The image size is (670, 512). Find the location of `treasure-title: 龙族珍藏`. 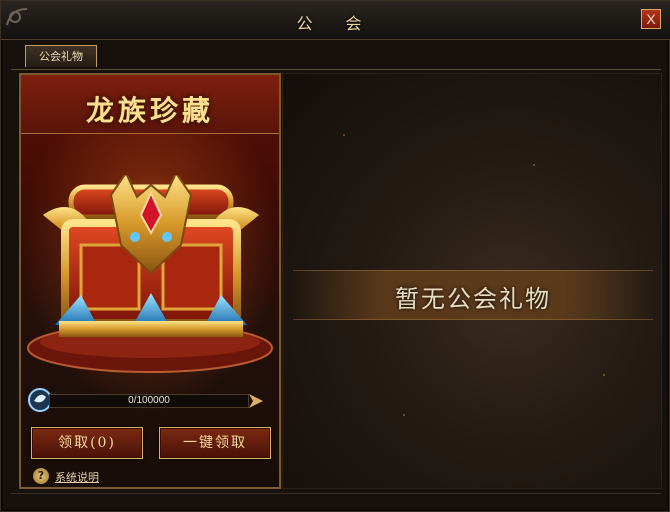

treasure-title: 龙族珍藏 is located at coordinates (149, 110).